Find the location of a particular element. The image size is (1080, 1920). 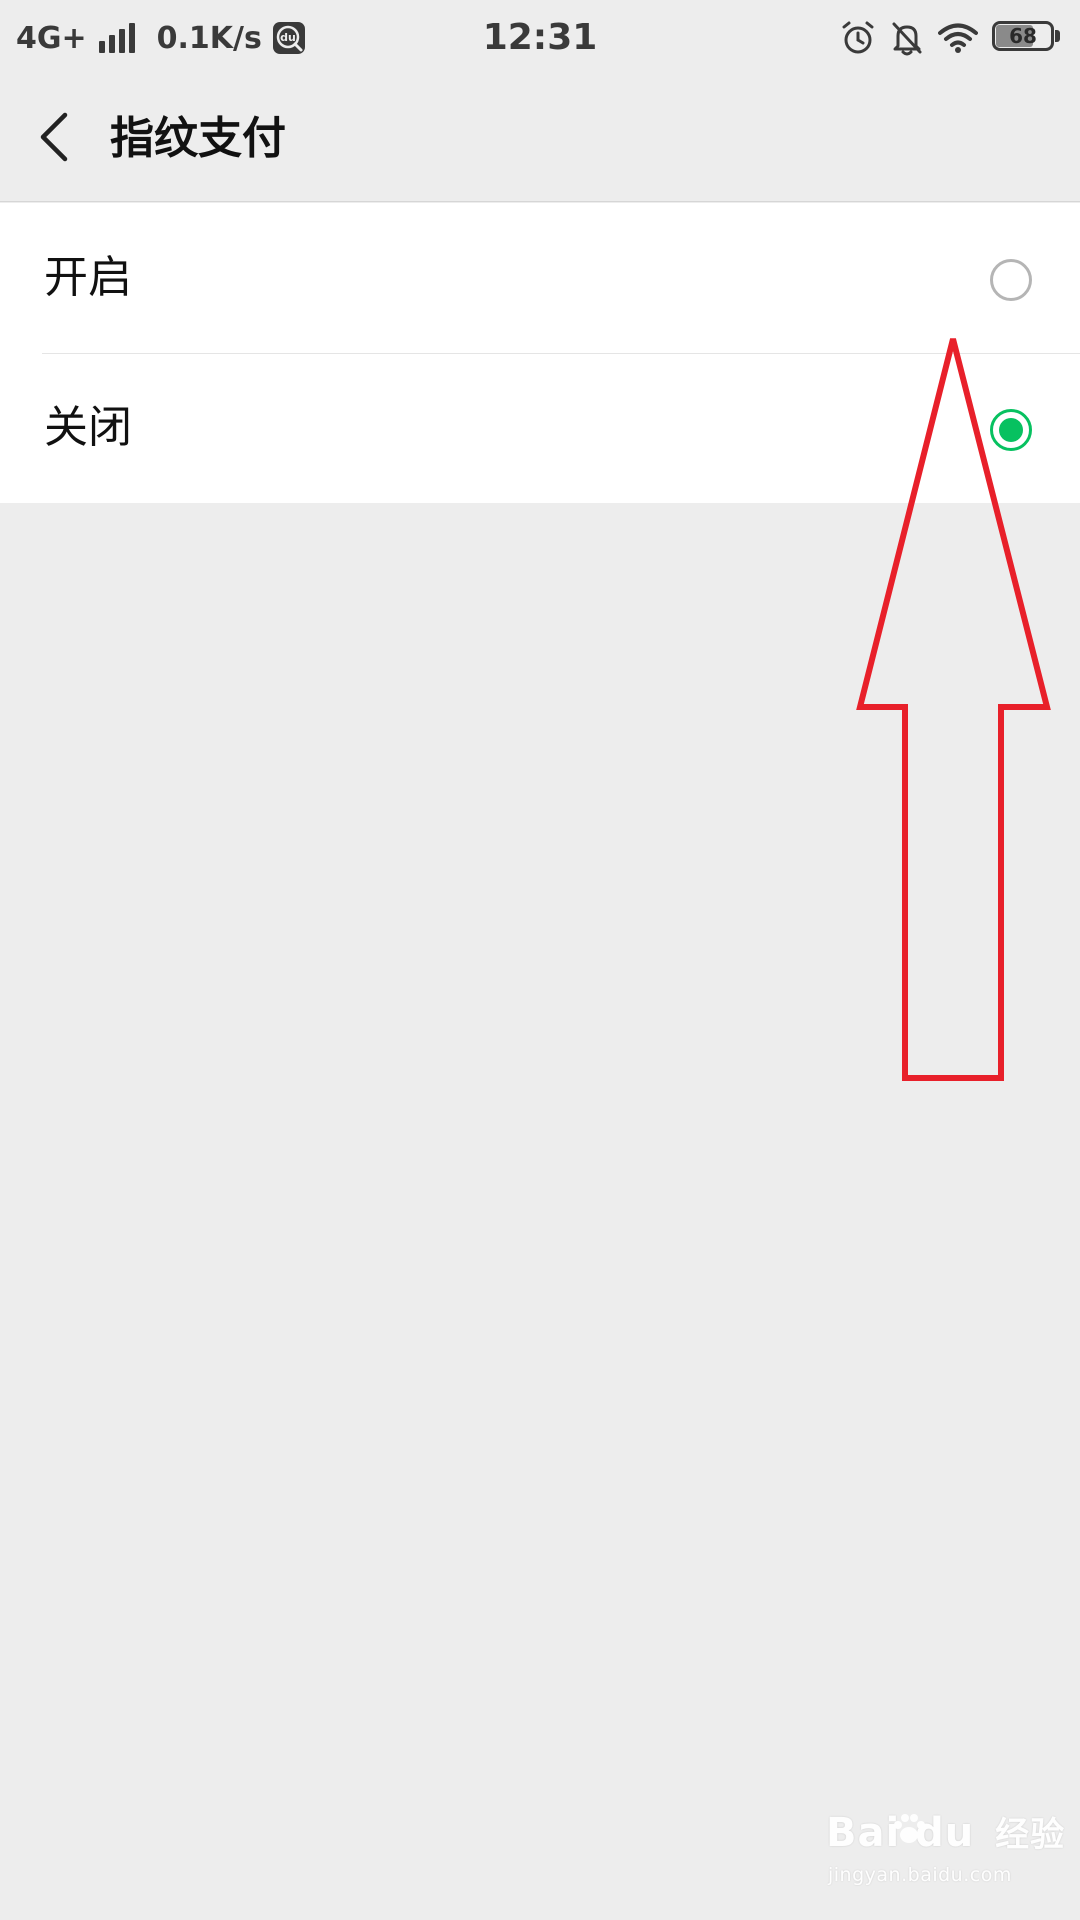

back-button is located at coordinates (54, 137).